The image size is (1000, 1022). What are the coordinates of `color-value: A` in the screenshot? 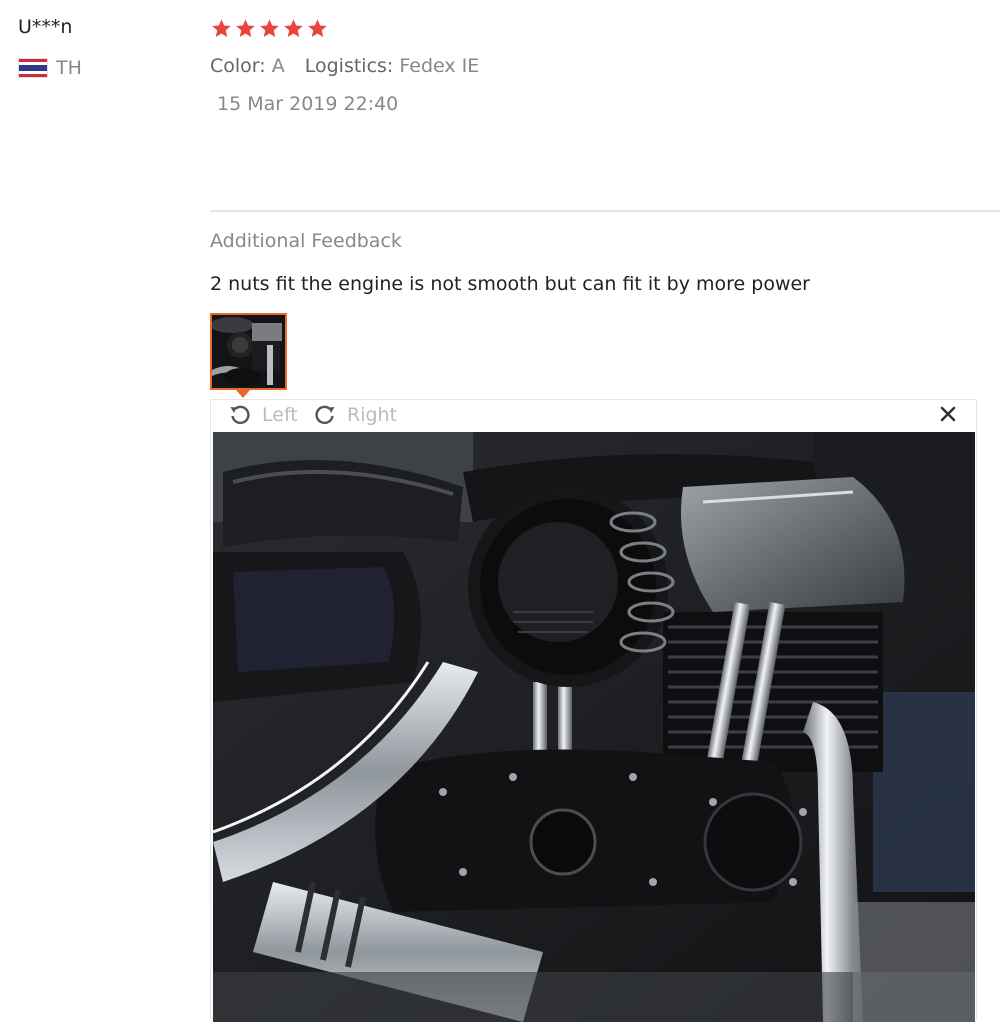 It's located at (278, 66).